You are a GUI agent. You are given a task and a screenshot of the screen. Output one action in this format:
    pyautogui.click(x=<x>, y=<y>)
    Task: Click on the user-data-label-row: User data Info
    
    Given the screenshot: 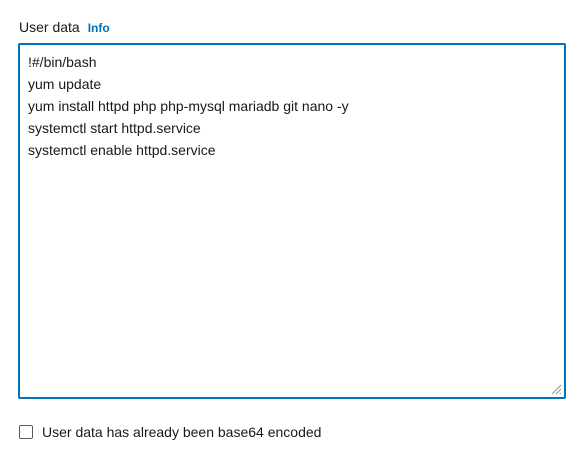 What is the action you would take?
    pyautogui.click(x=293, y=29)
    